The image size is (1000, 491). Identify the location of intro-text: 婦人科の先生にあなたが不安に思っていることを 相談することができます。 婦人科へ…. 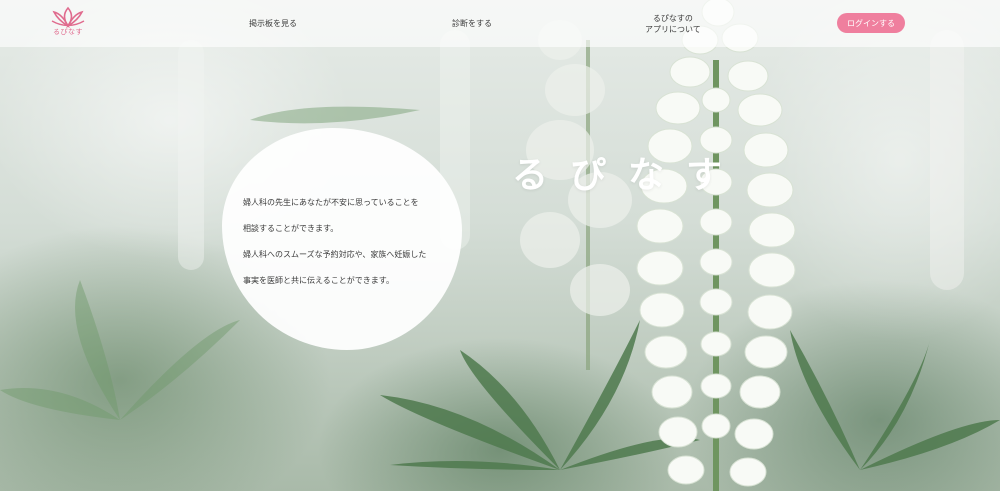
(353, 242).